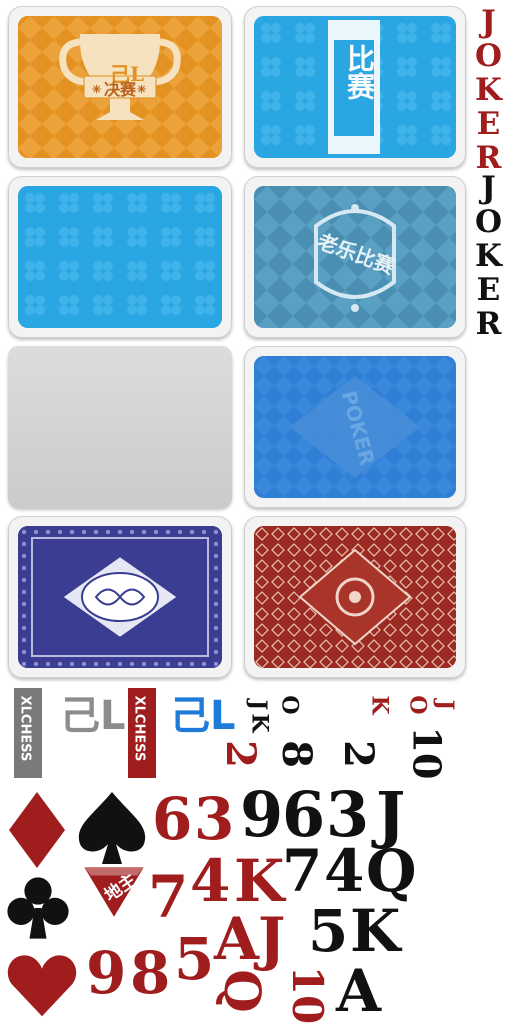 The image size is (512, 1025). I want to click on trophy-card-back: 己L 决赛 ✳ ✳, so click(120, 87).